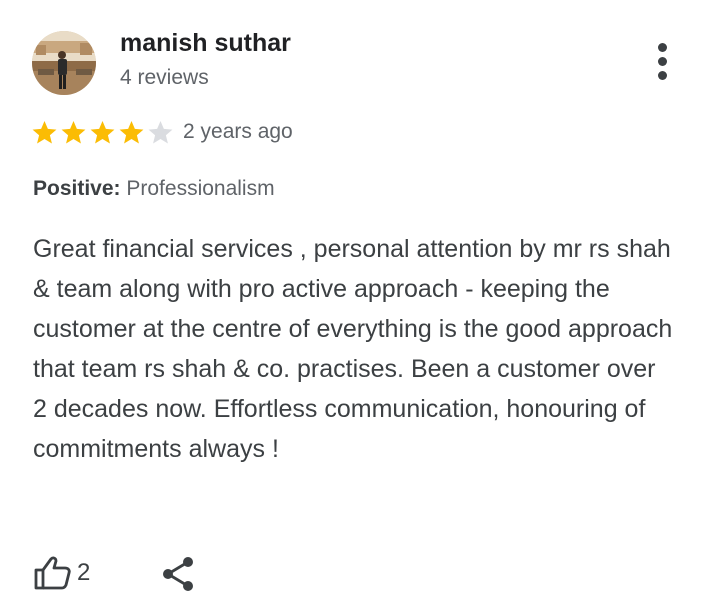  What do you see at coordinates (662, 47) in the screenshot?
I see `more-vert-icon` at bounding box center [662, 47].